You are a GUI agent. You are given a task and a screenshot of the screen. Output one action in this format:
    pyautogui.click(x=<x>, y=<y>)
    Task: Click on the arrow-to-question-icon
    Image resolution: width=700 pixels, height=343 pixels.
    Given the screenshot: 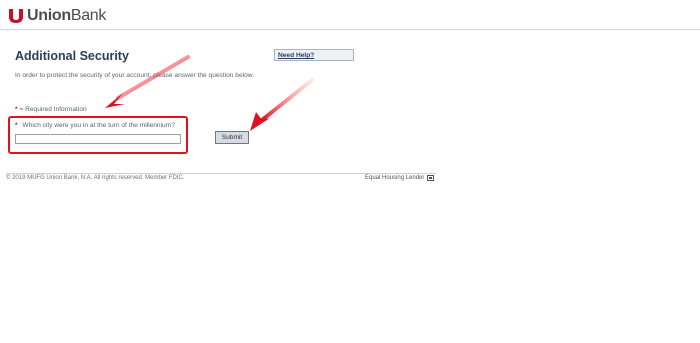 What is the action you would take?
    pyautogui.click(x=147, y=81)
    